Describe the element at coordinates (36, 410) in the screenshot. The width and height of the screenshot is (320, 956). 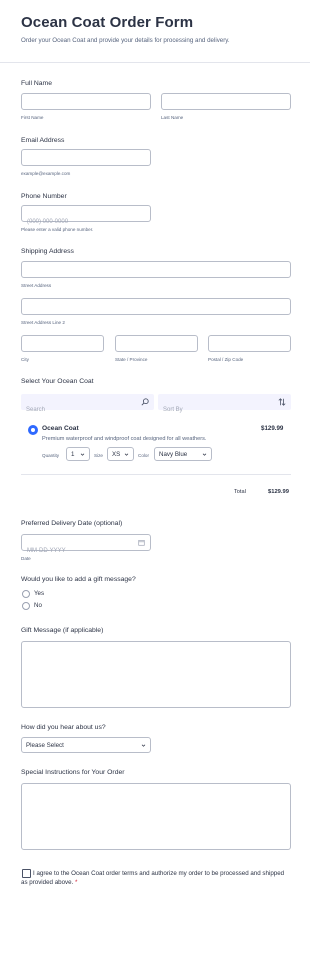
I see `product-search-placeholder: Search` at that location.